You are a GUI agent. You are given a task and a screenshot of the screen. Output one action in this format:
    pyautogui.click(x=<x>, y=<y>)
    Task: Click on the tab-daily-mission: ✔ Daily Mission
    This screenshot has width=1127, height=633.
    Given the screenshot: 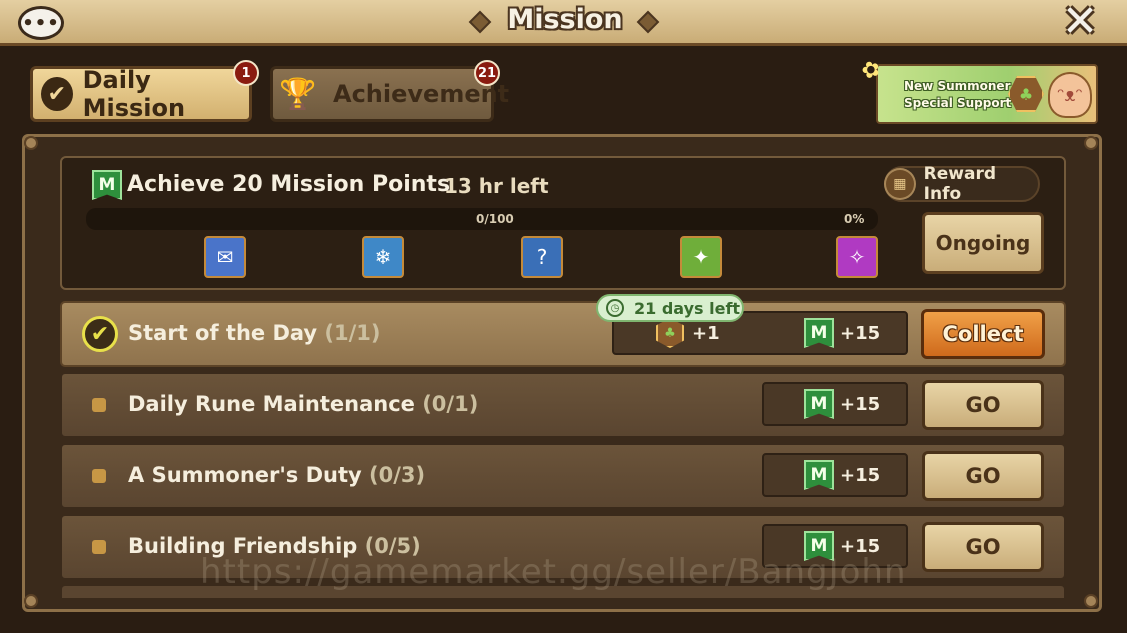 What is the action you would take?
    pyautogui.click(x=141, y=94)
    